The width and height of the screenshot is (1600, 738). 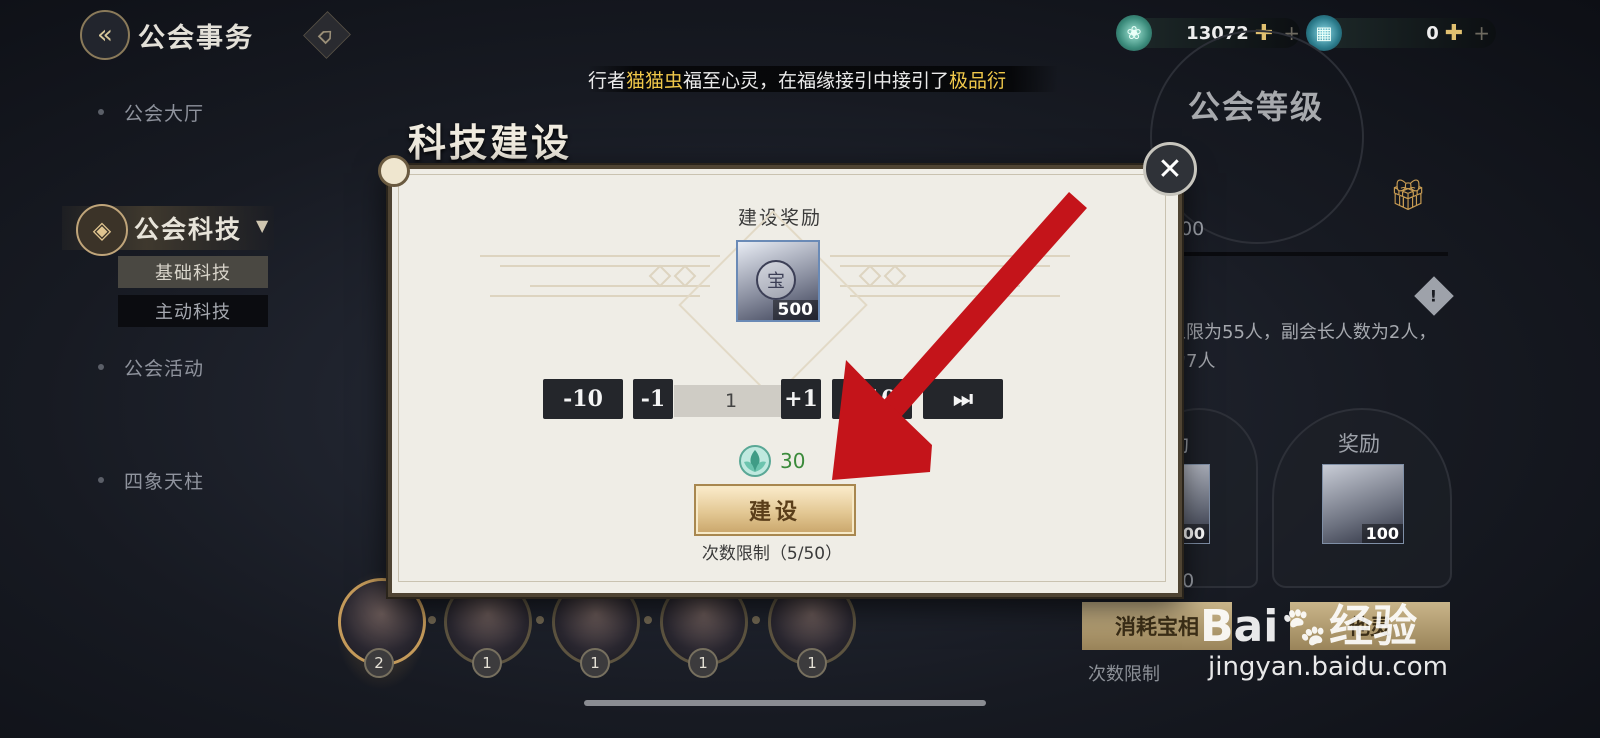 What do you see at coordinates (1408, 195) in the screenshot?
I see `gift-icon: 🎁︎` at bounding box center [1408, 195].